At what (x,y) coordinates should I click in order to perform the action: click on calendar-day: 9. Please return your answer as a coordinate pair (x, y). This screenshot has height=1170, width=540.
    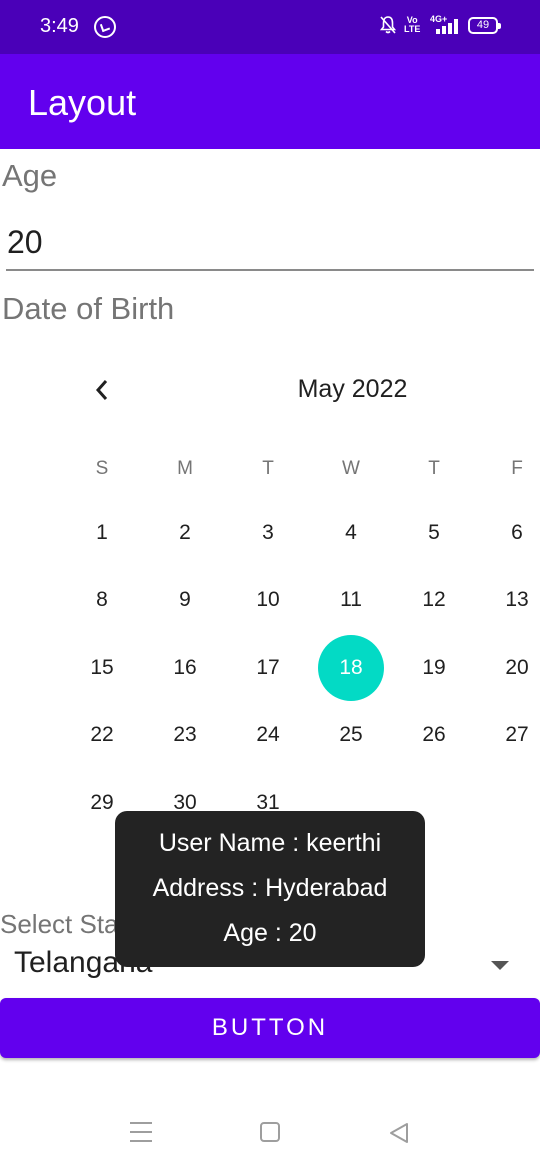
    Looking at the image, I should click on (185, 600).